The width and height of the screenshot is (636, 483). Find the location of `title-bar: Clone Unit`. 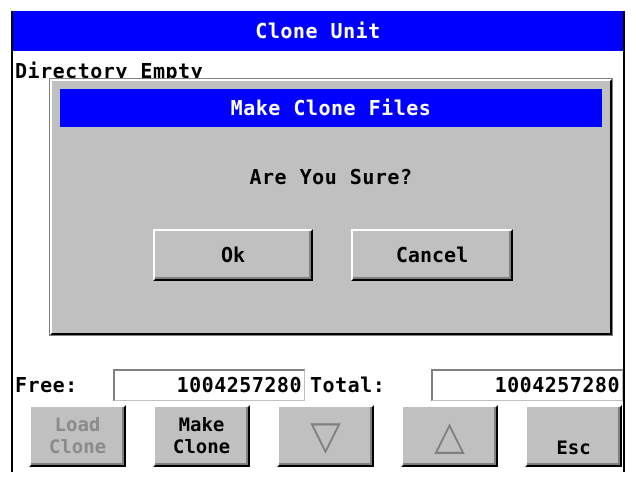

title-bar: Clone Unit is located at coordinates (318, 31).